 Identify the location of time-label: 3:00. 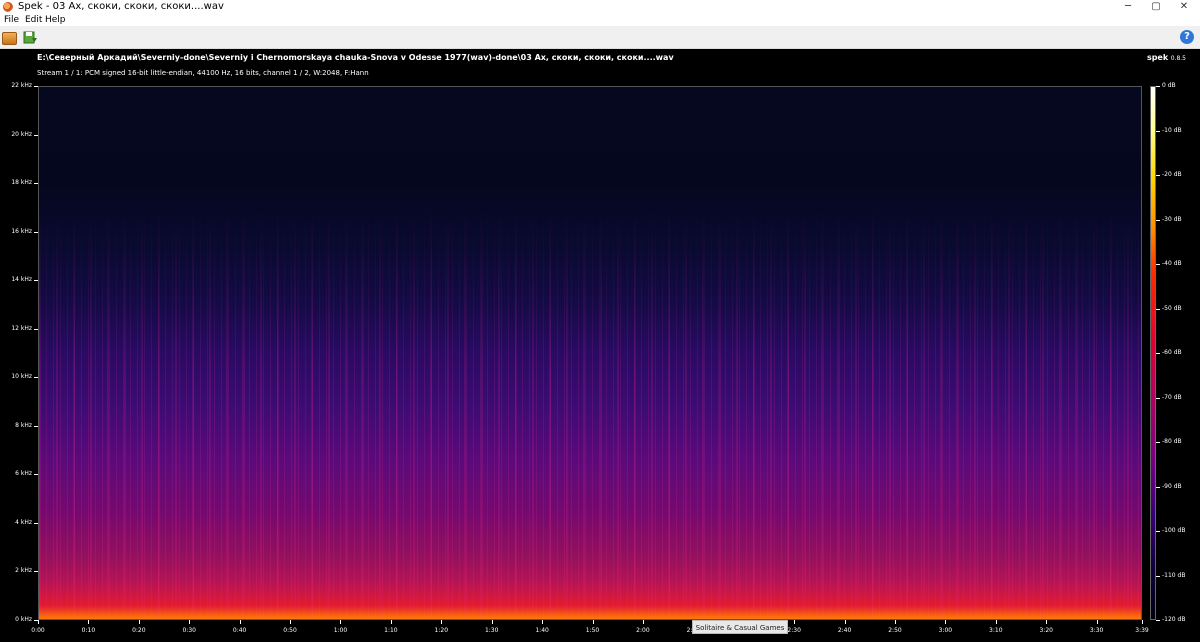
(945, 630).